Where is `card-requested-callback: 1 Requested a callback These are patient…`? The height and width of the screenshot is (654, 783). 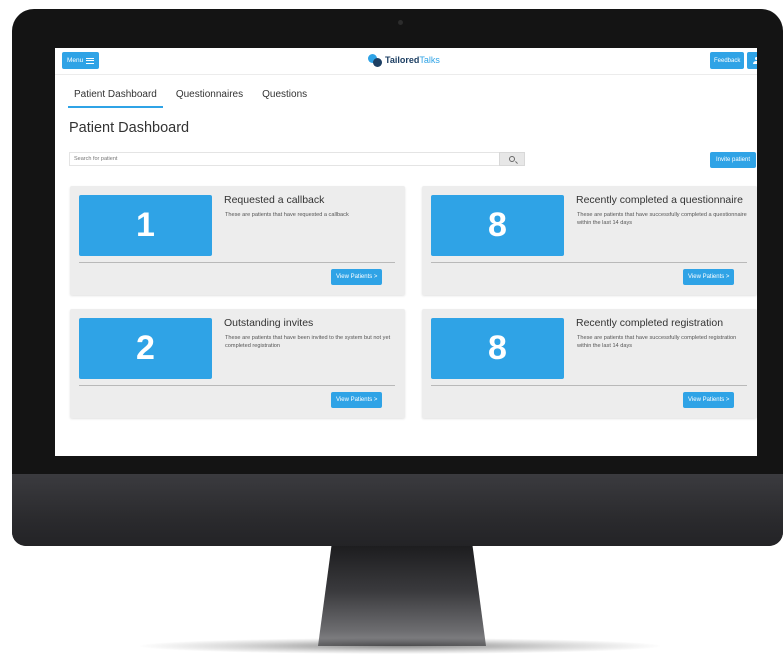 card-requested-callback: 1 Requested a callback These are patient… is located at coordinates (237, 240).